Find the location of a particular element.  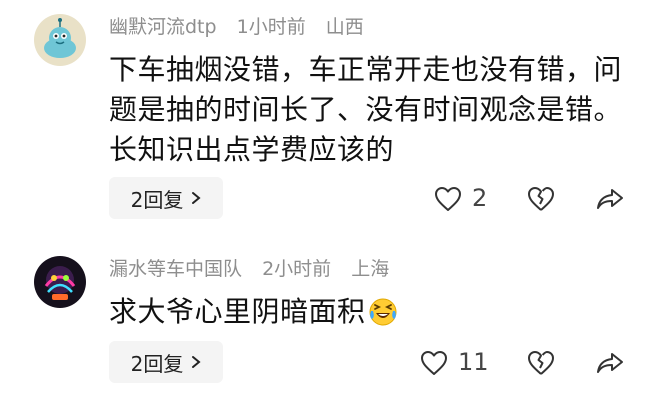

like-count: 11 is located at coordinates (473, 362).